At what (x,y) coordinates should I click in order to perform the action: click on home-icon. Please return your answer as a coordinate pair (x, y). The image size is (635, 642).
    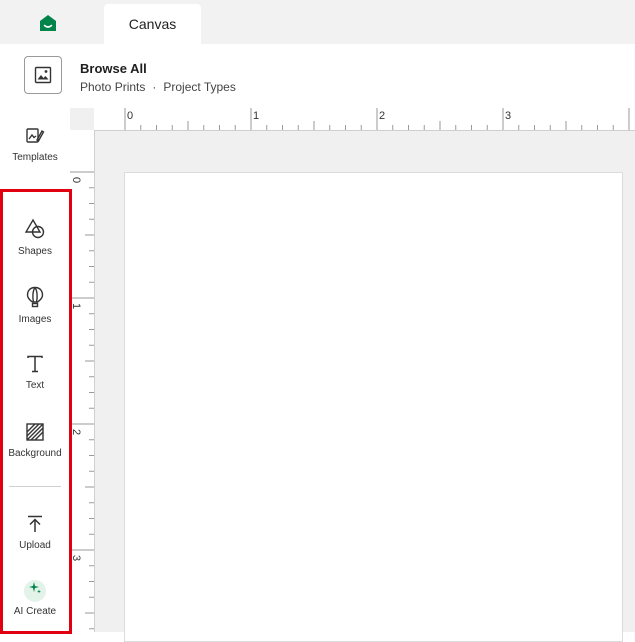
    Looking at the image, I should click on (48, 23).